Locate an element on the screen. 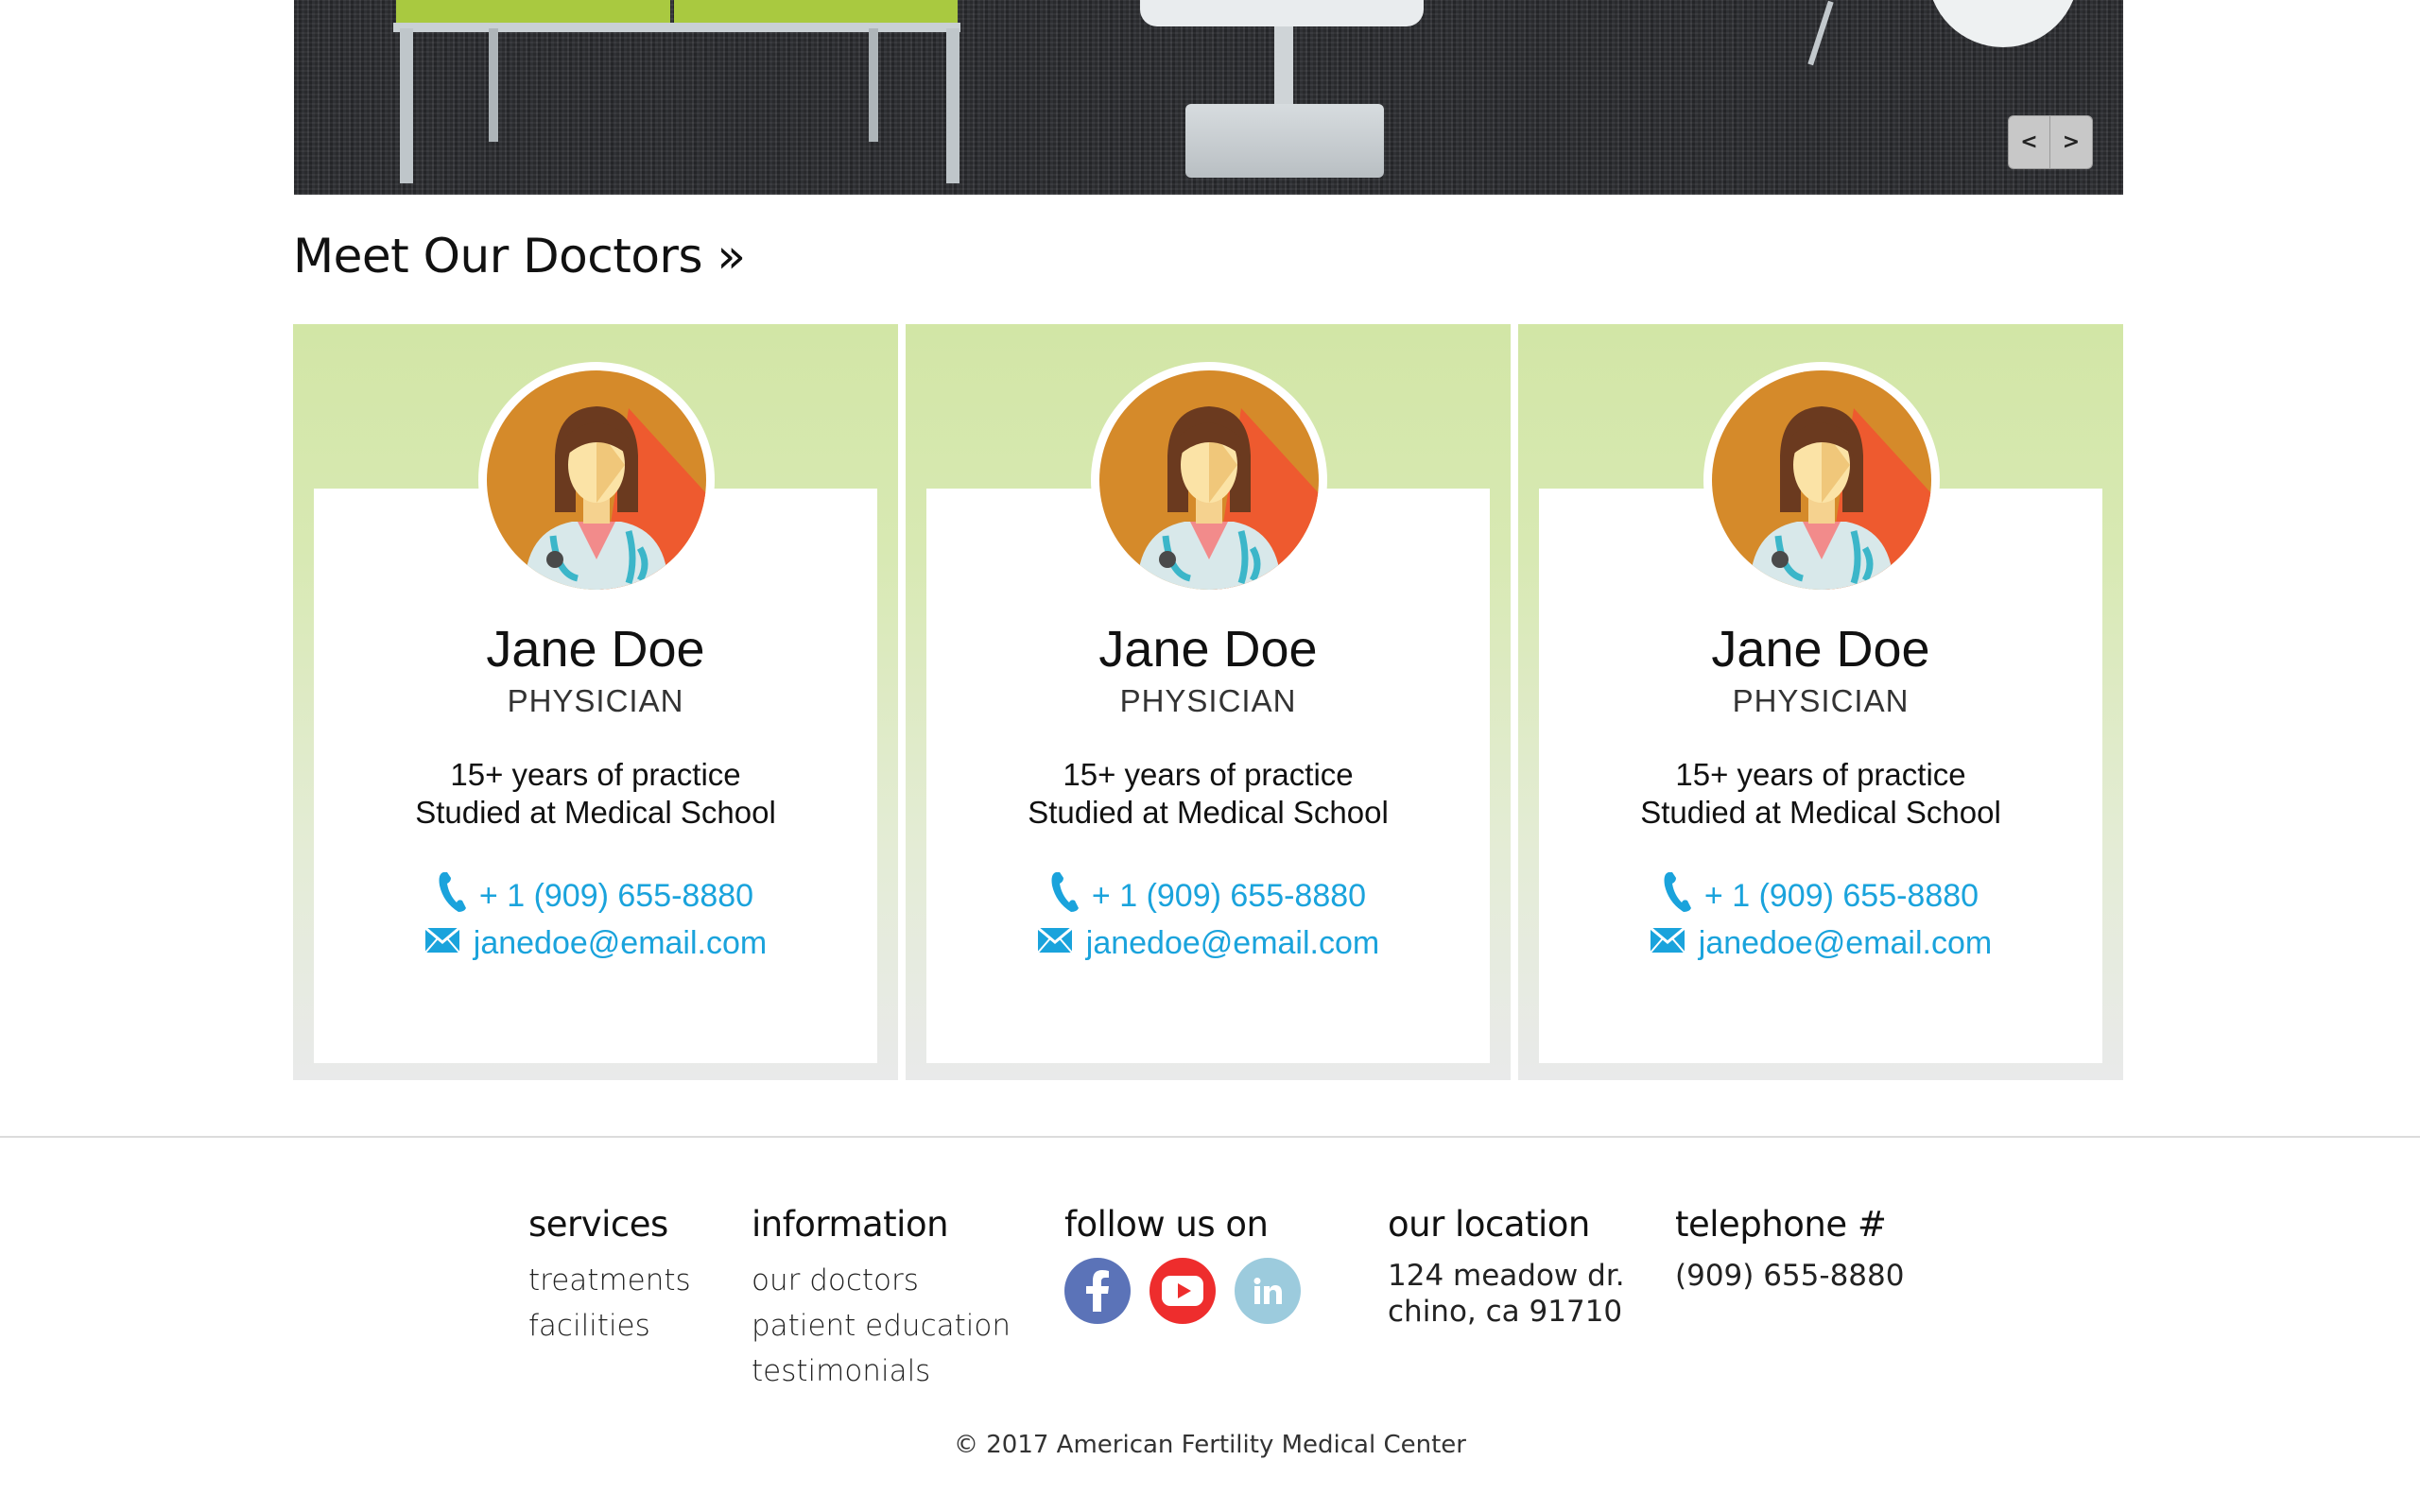 This screenshot has width=2420, height=1512. footer-link-facilities: facilities is located at coordinates (609, 1326).